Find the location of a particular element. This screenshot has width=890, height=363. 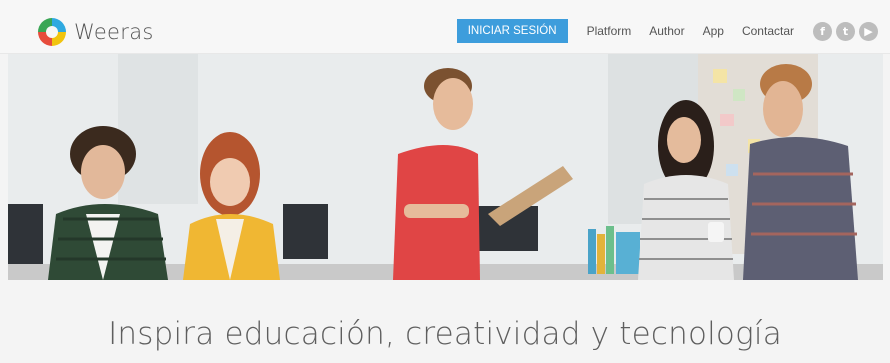

nav-link-author: Author is located at coordinates (666, 31).